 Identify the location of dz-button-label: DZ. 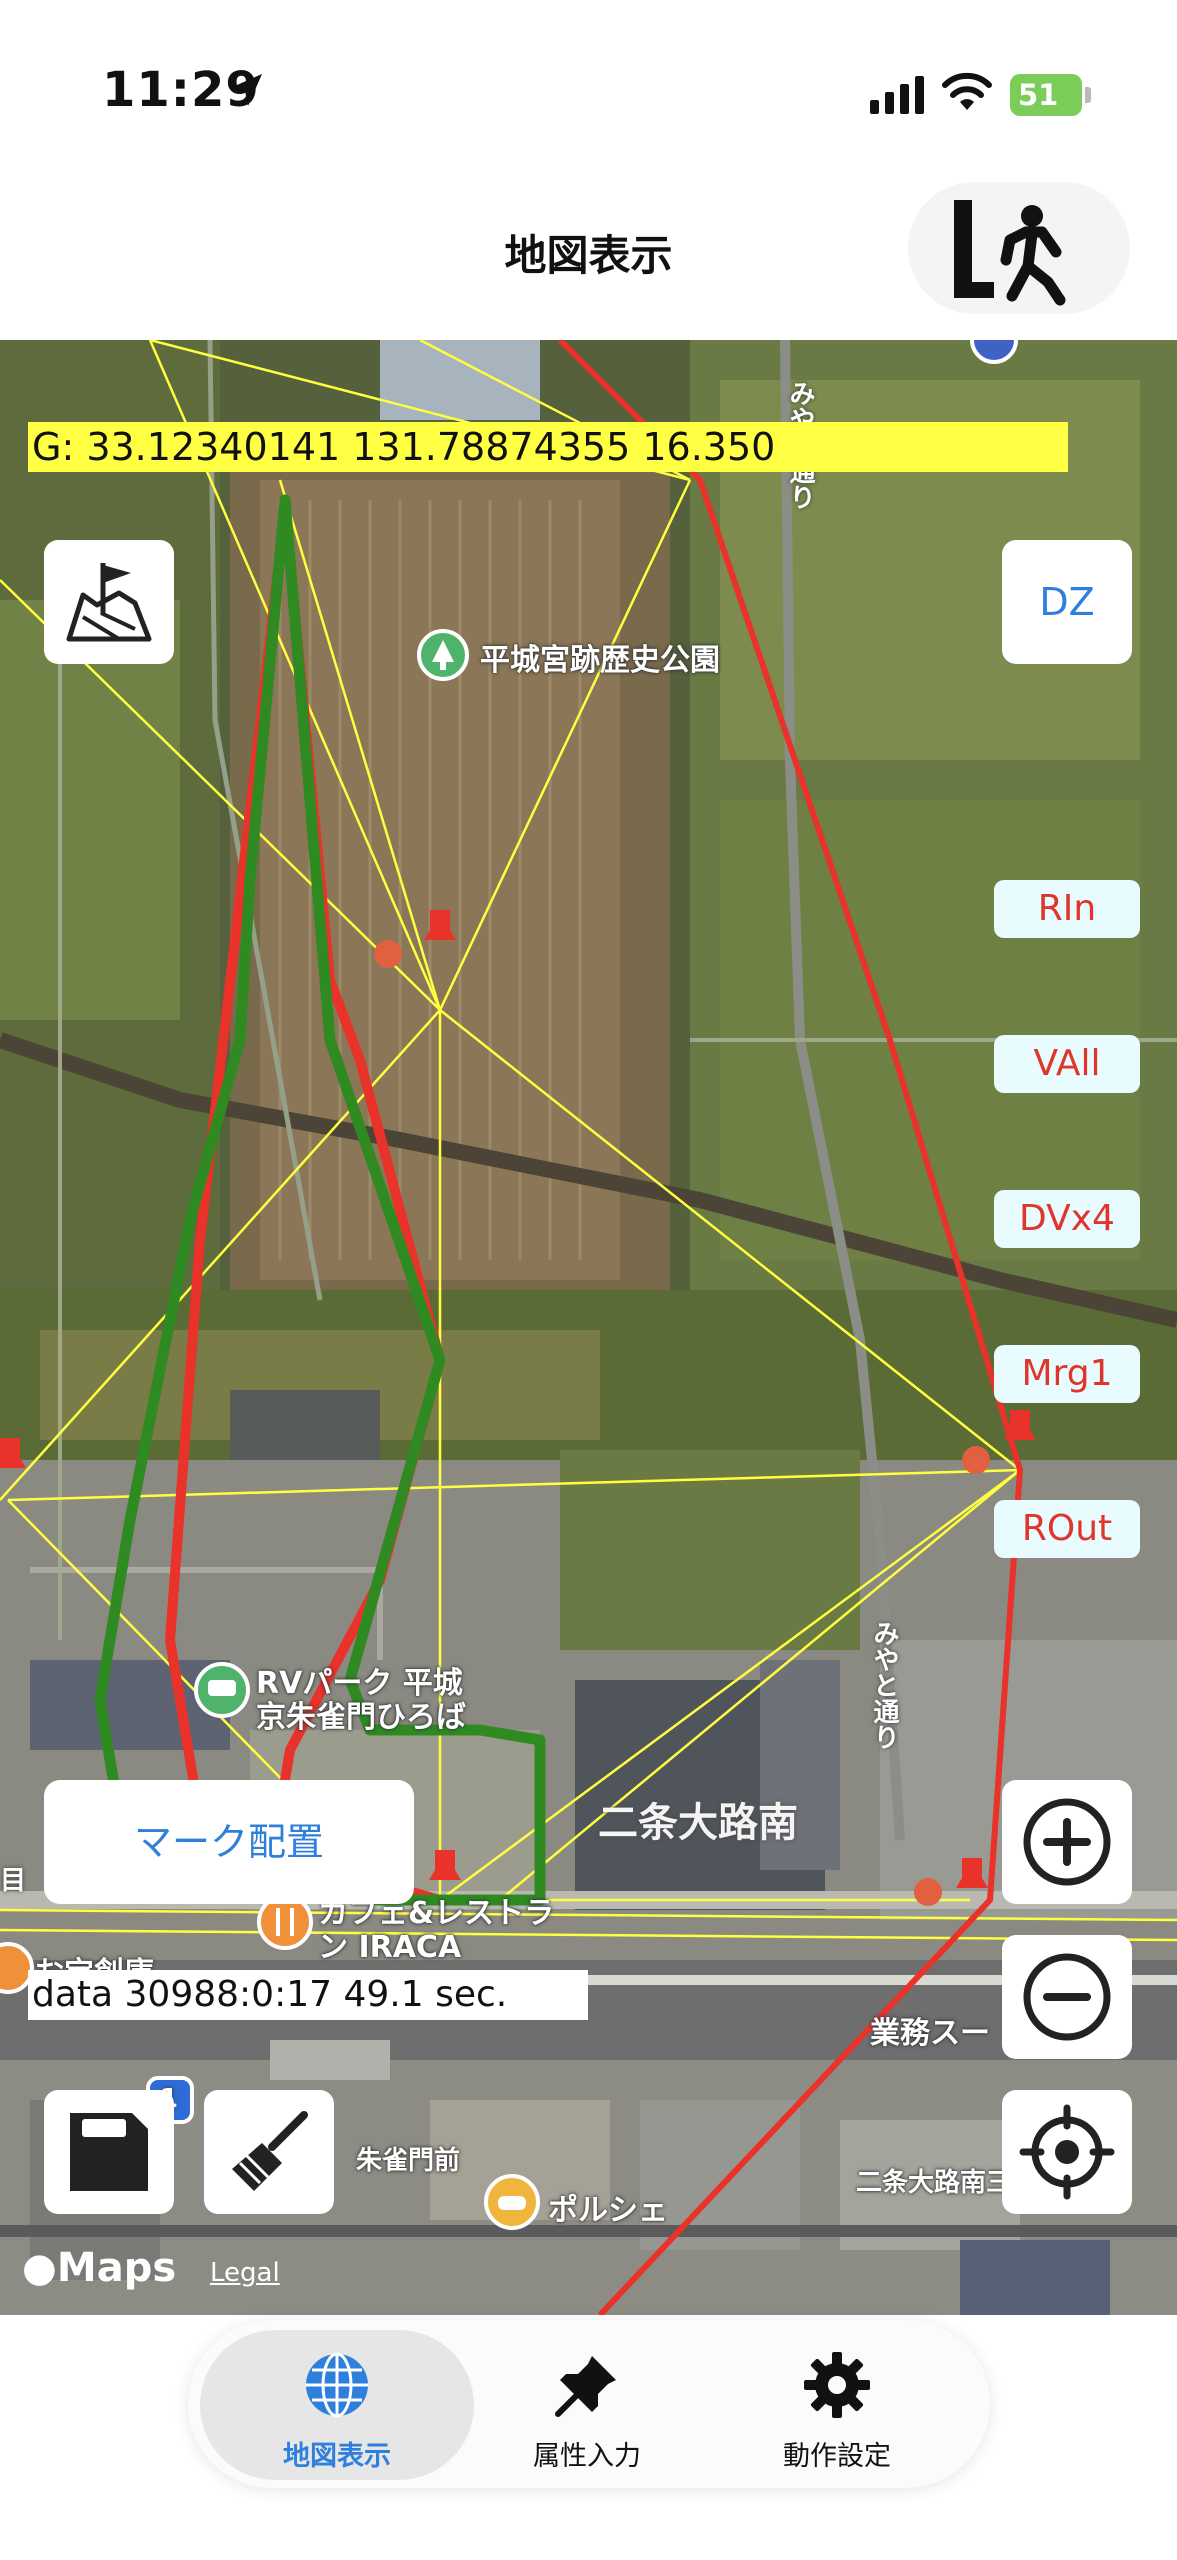
(1067, 602).